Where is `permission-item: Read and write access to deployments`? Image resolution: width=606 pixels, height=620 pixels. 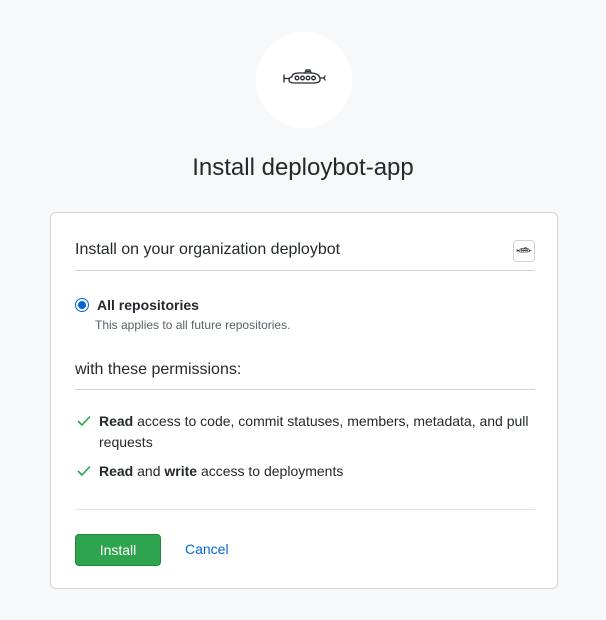
permission-item: Read and write access to deployments is located at coordinates (305, 471).